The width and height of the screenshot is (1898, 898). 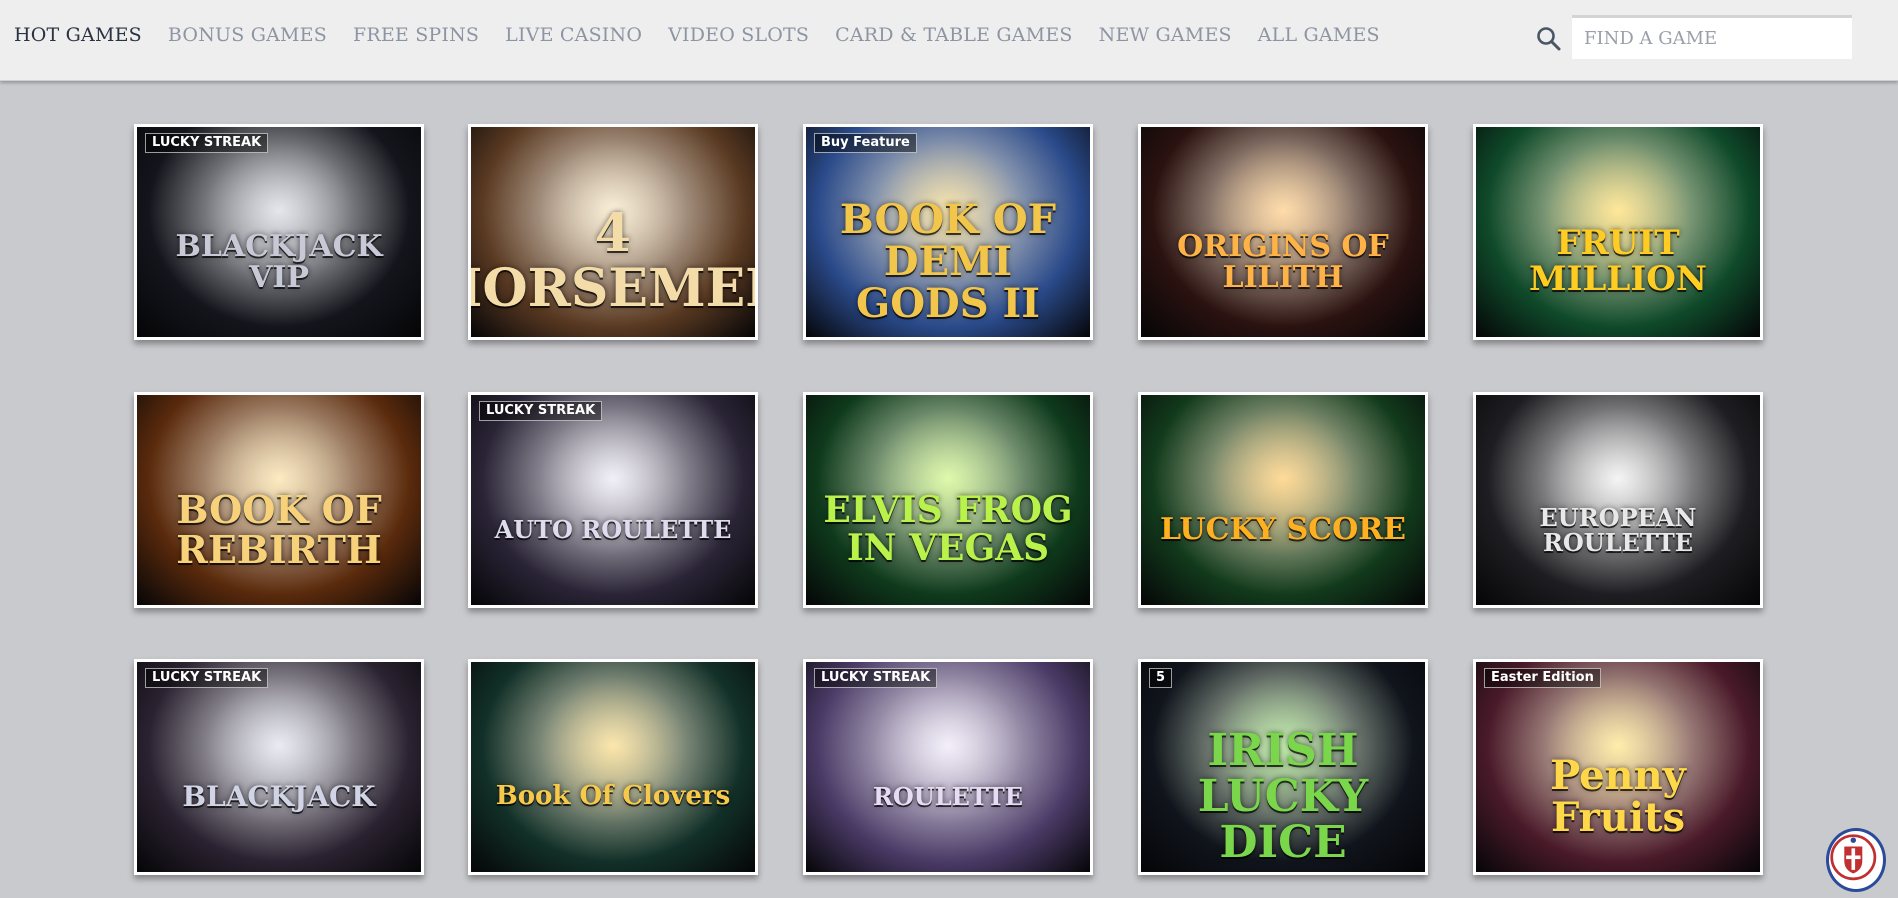 I want to click on game-thumbnail: LUCKY STREAK BLACKJACK, so click(x=279, y=767).